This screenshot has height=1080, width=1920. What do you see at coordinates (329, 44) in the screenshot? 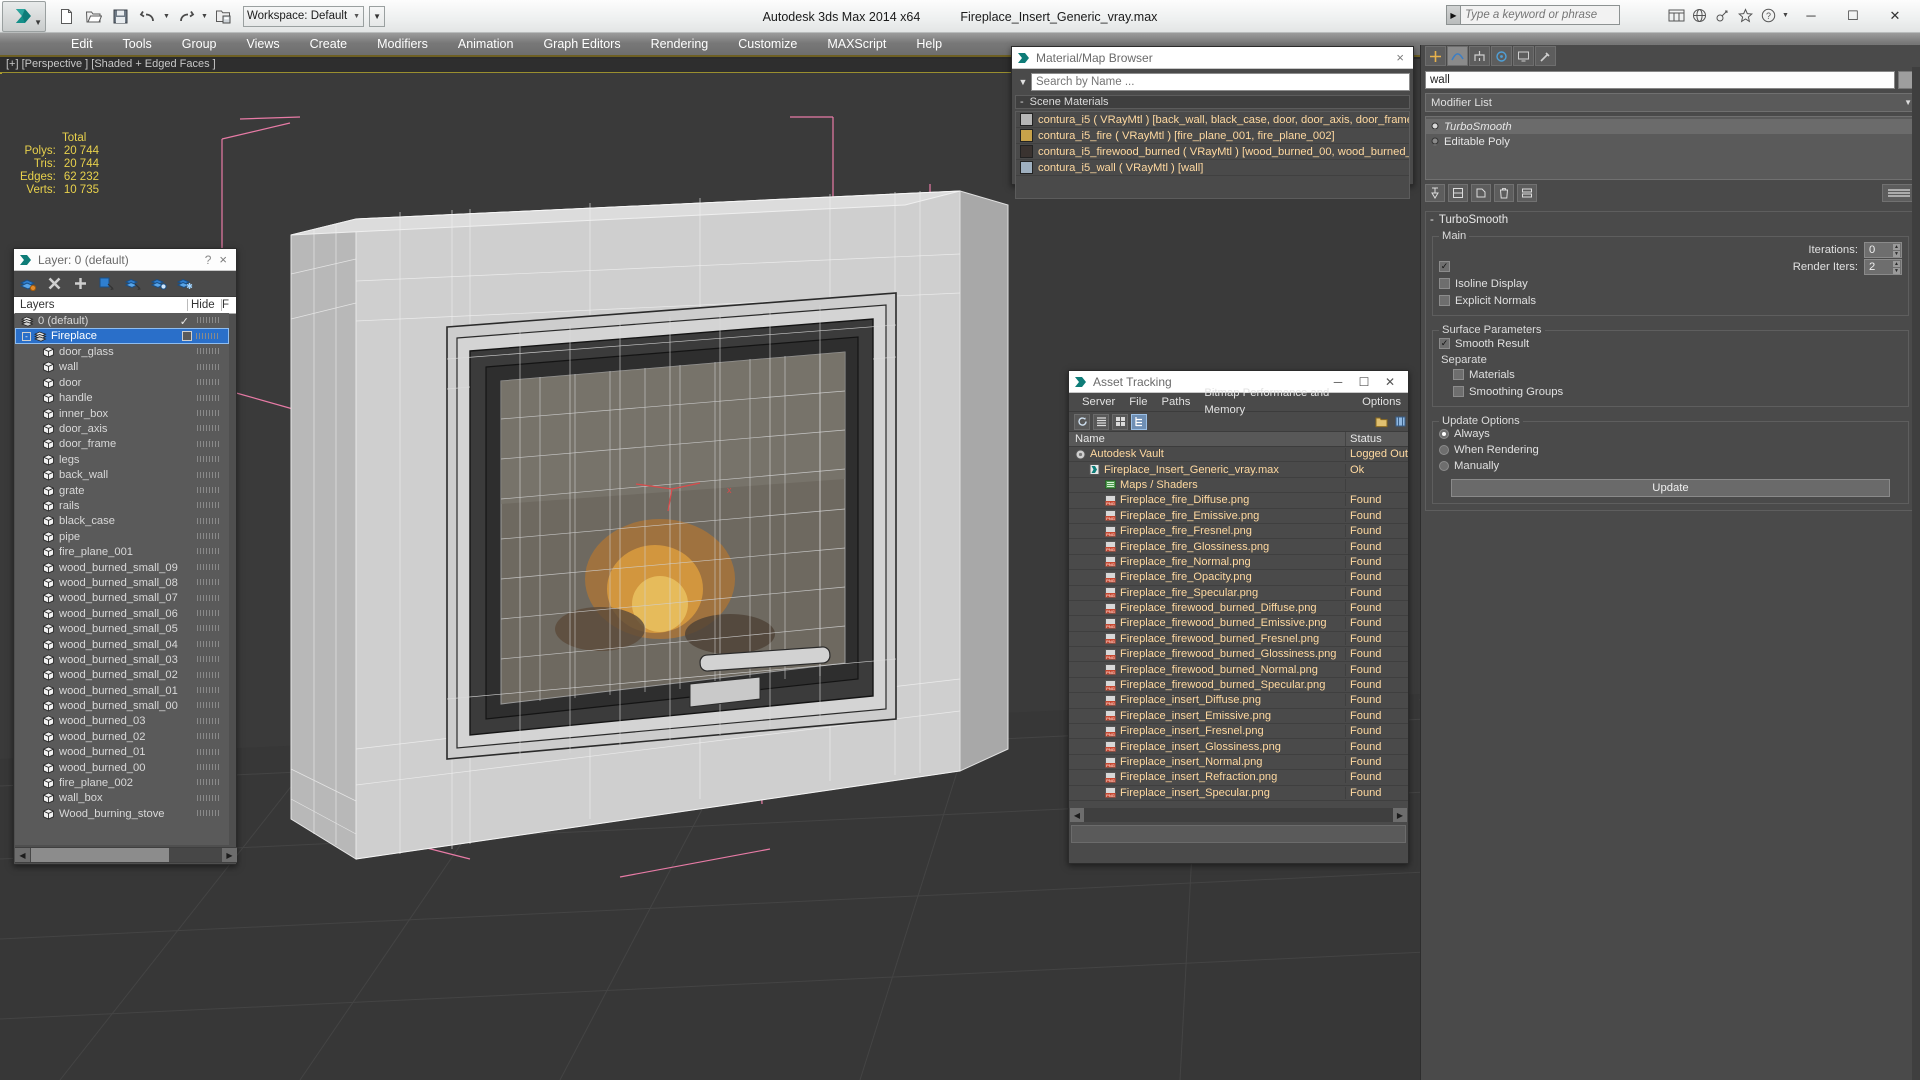
I see `menu-item-create: Create` at bounding box center [329, 44].